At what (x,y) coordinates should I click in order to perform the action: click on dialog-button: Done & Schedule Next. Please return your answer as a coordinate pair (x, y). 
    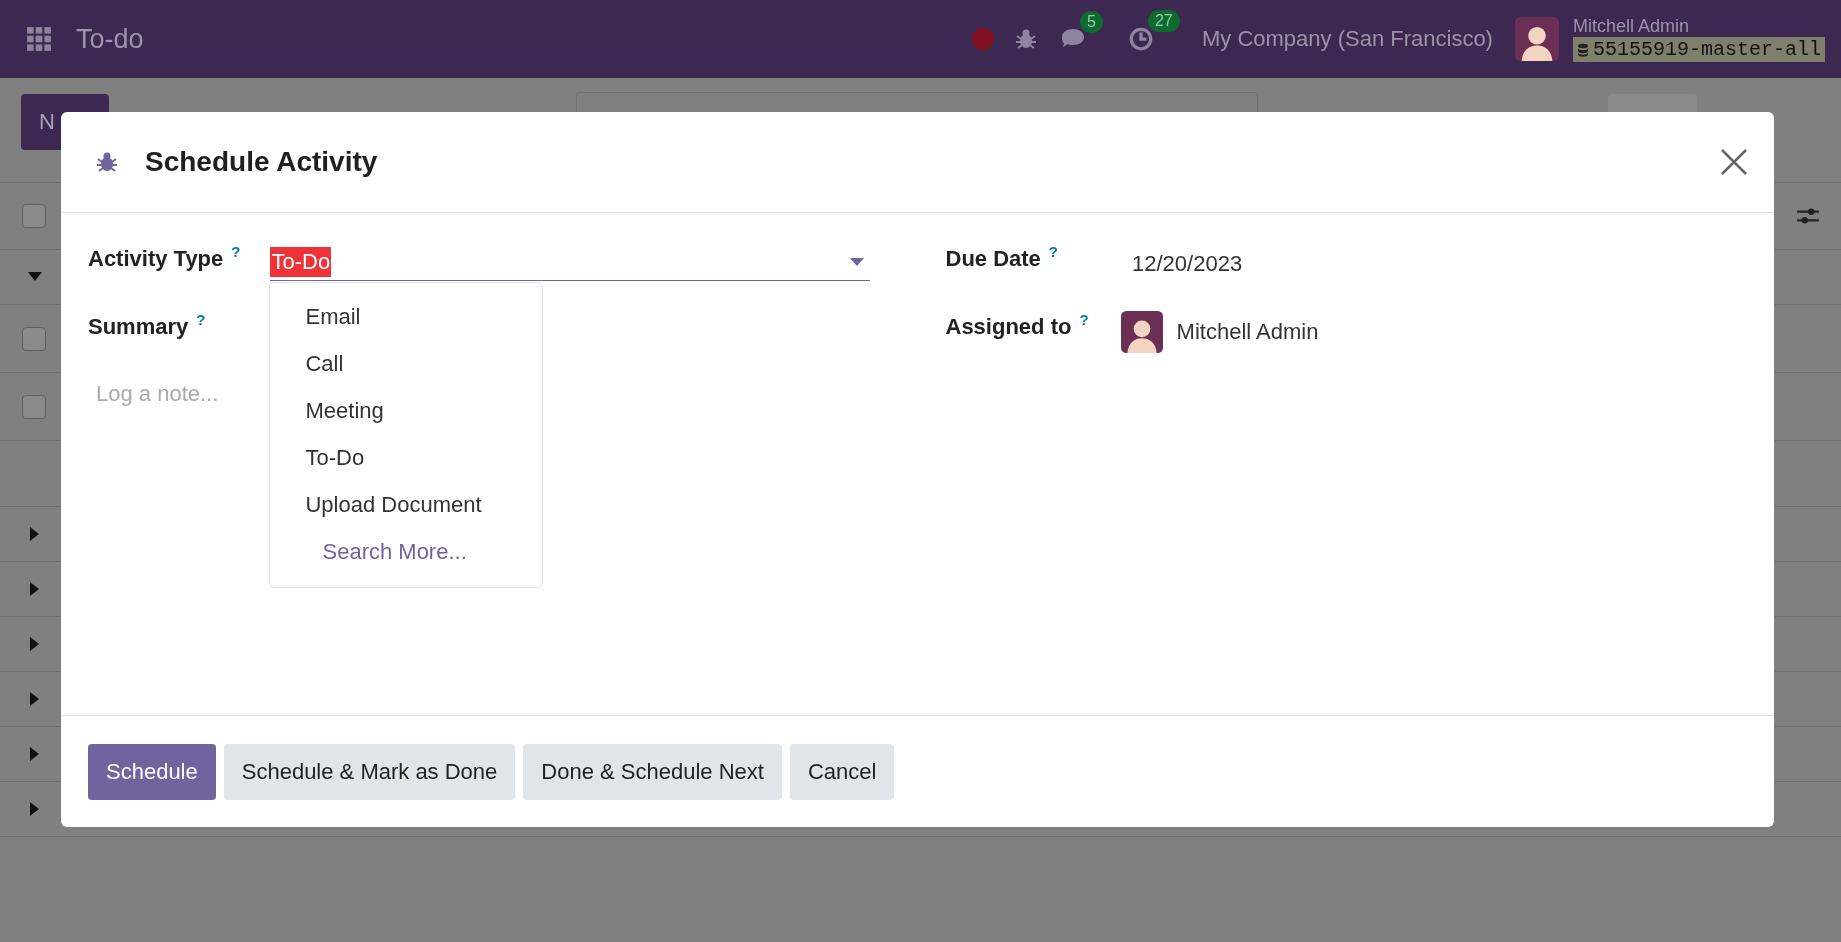
    Looking at the image, I should click on (652, 771).